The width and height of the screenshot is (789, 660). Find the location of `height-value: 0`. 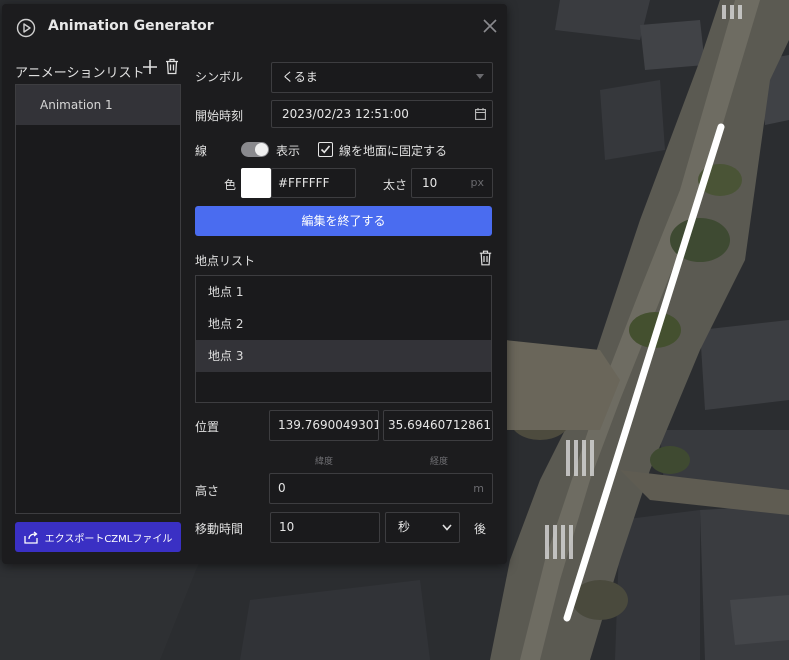

height-value: 0 is located at coordinates (282, 488).